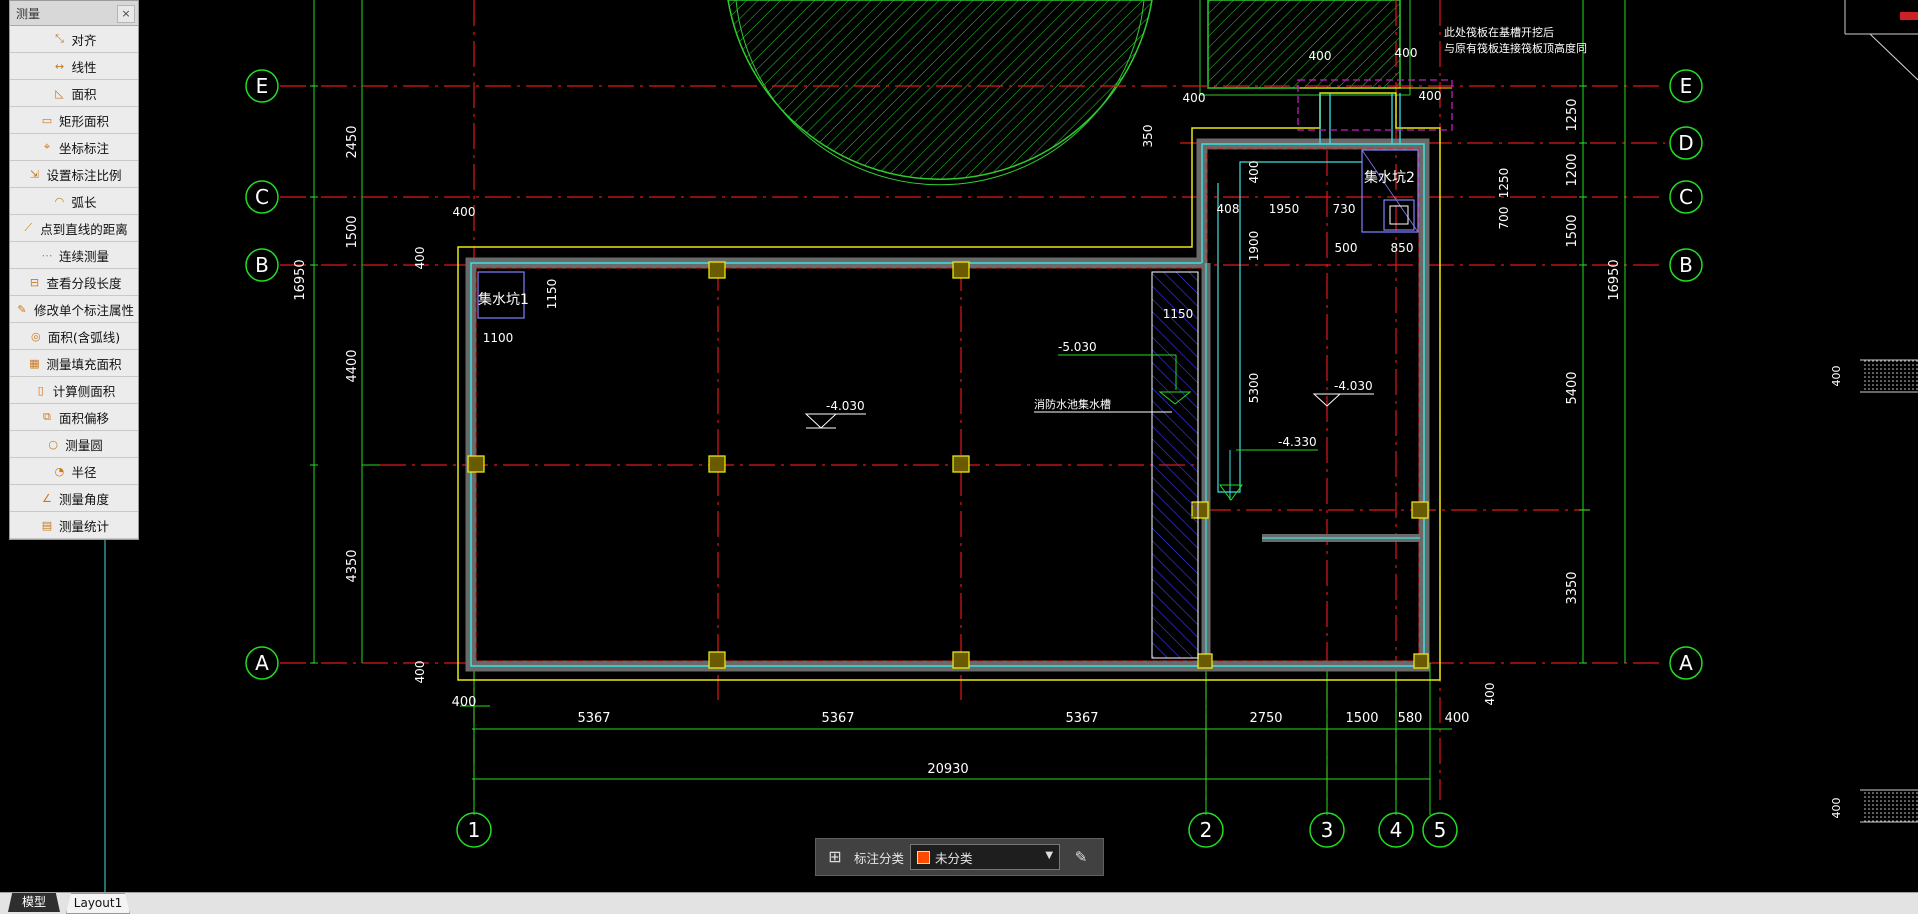  I want to click on svg-text: 集水坑2, so click(1389, 177).